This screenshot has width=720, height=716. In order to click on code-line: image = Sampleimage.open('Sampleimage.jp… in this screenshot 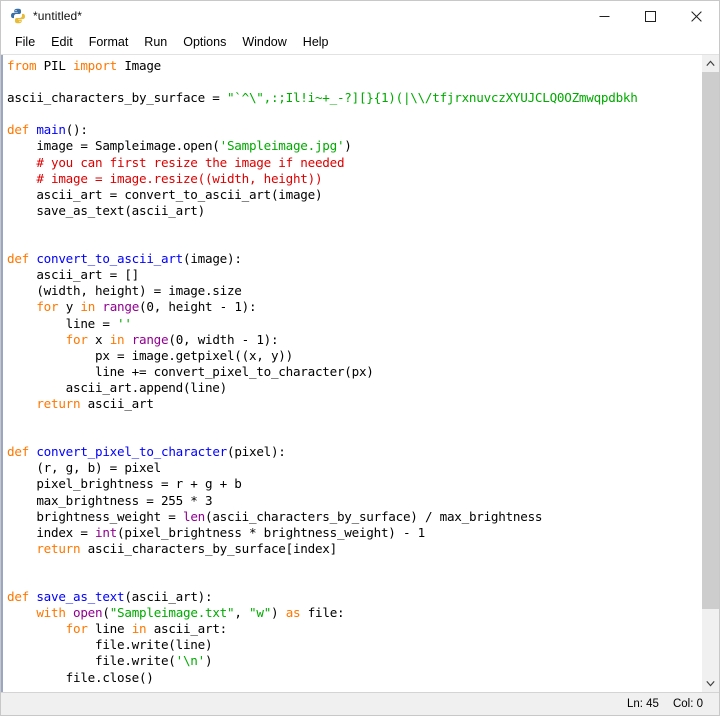, I will do `click(354, 146)`.